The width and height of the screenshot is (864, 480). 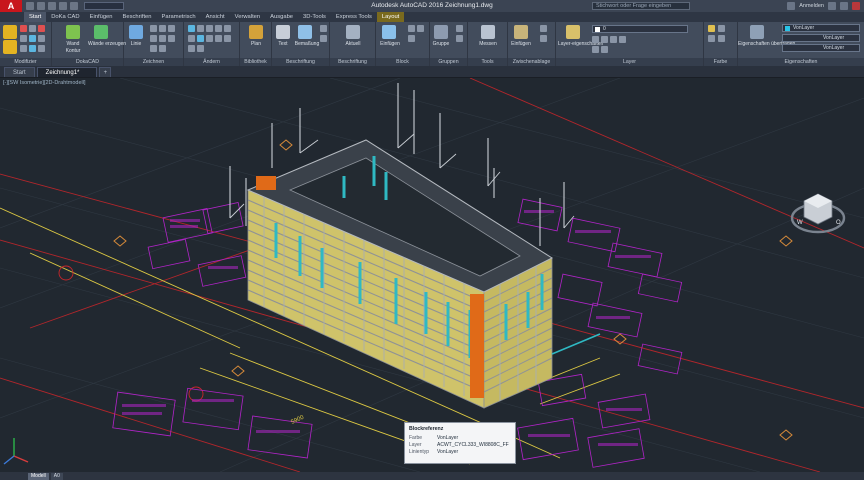 What do you see at coordinates (543, 38) in the screenshot?
I see `cut-icon` at bounding box center [543, 38].